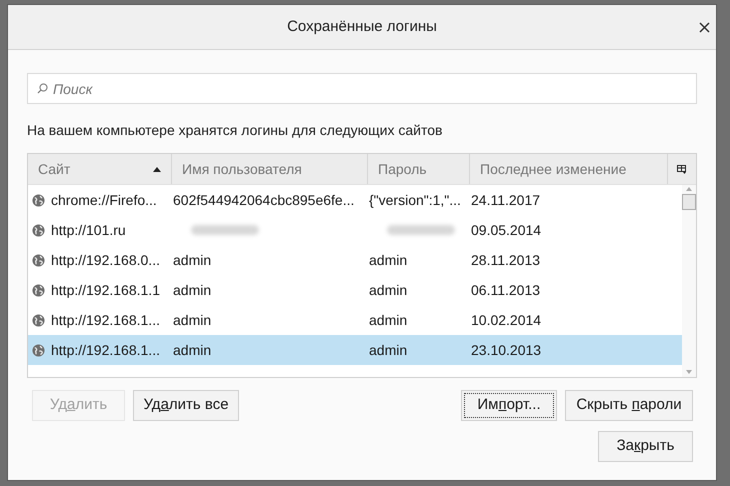  What do you see at coordinates (418, 169) in the screenshot?
I see `column-header: Пароль` at bounding box center [418, 169].